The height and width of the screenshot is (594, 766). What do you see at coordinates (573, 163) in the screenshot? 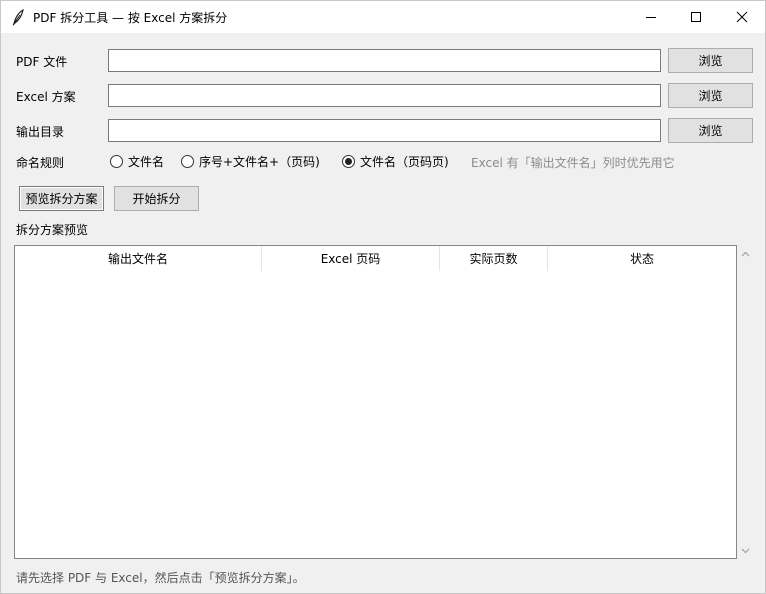
I see `naming-hint: Excel 有「输出文件名」列时优先用它` at bounding box center [573, 163].